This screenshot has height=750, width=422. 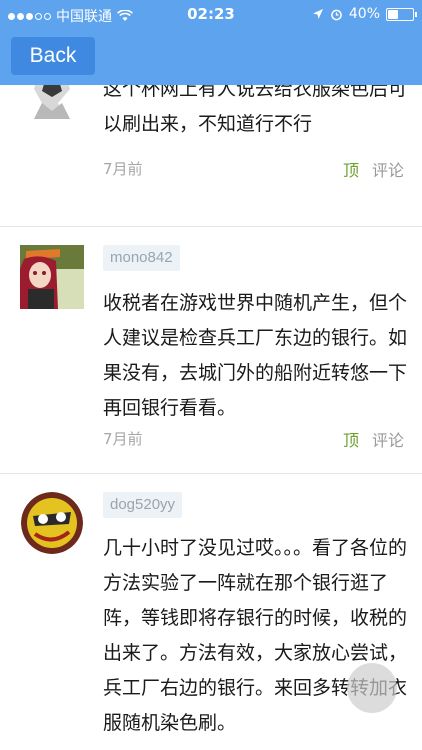 What do you see at coordinates (211, 56) in the screenshot?
I see `navigation-bar: Back` at bounding box center [211, 56].